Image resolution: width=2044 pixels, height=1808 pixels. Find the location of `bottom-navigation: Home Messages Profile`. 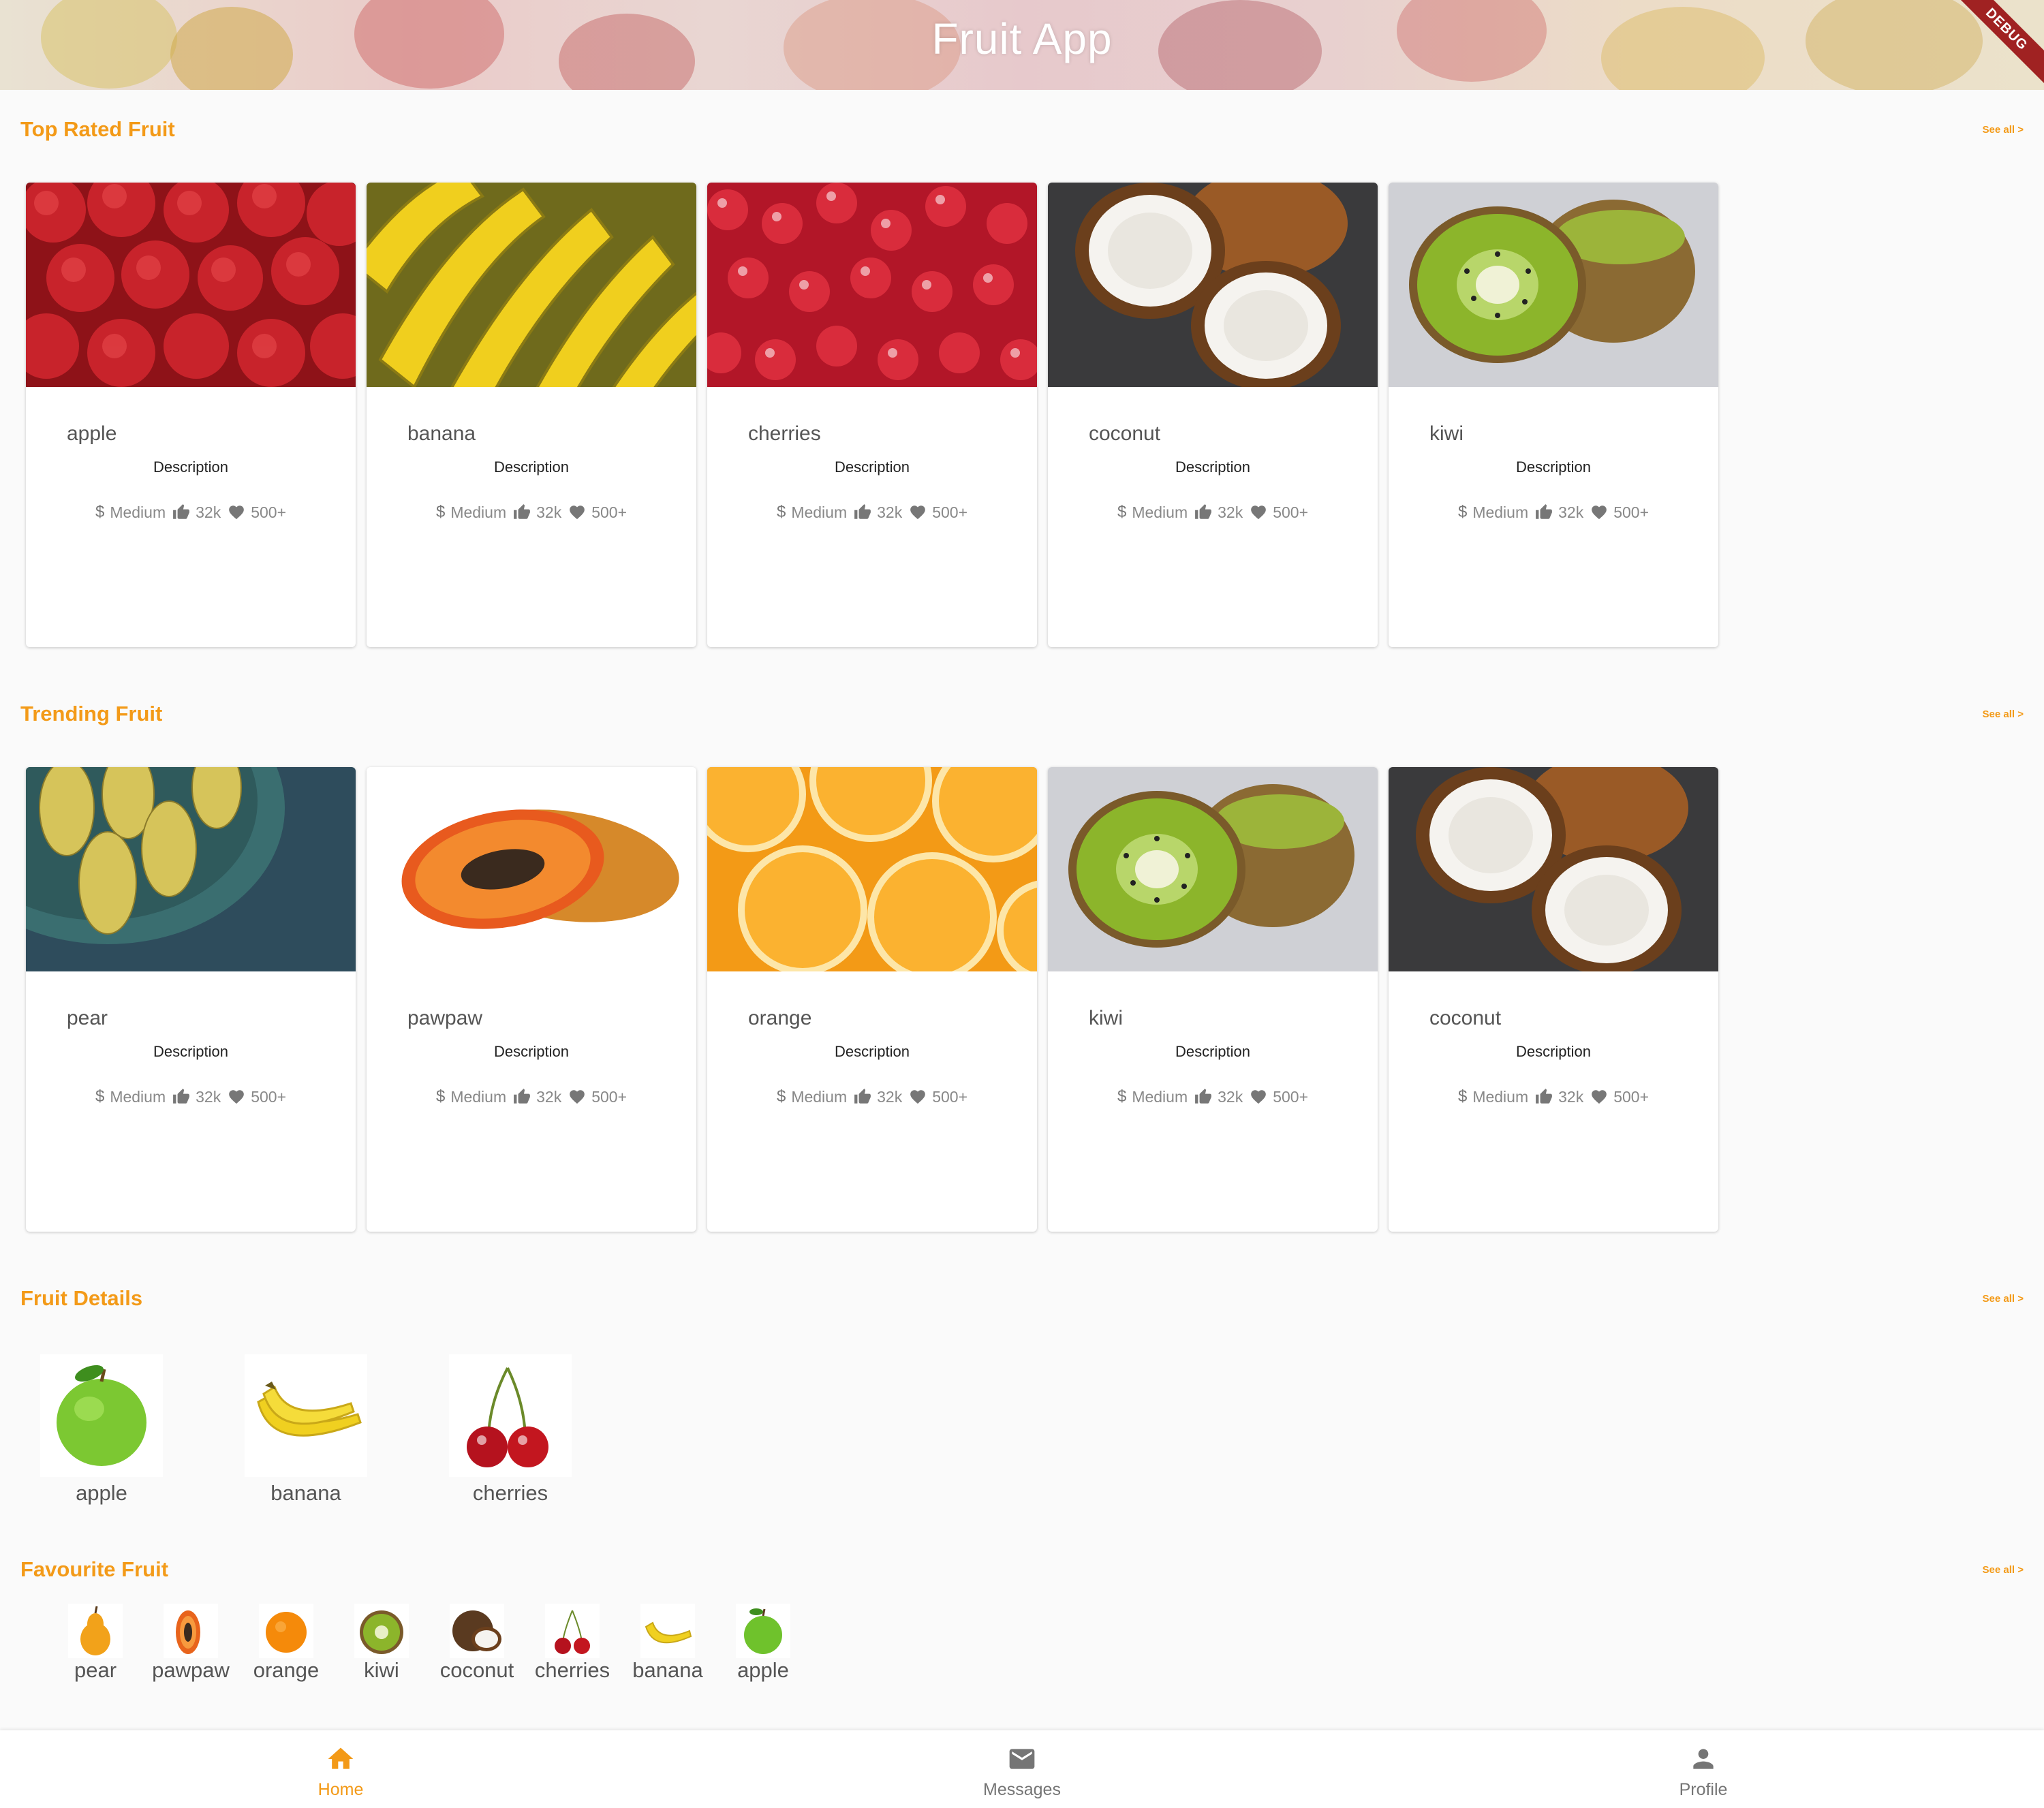

bottom-navigation: Home Messages Profile is located at coordinates (1022, 1769).